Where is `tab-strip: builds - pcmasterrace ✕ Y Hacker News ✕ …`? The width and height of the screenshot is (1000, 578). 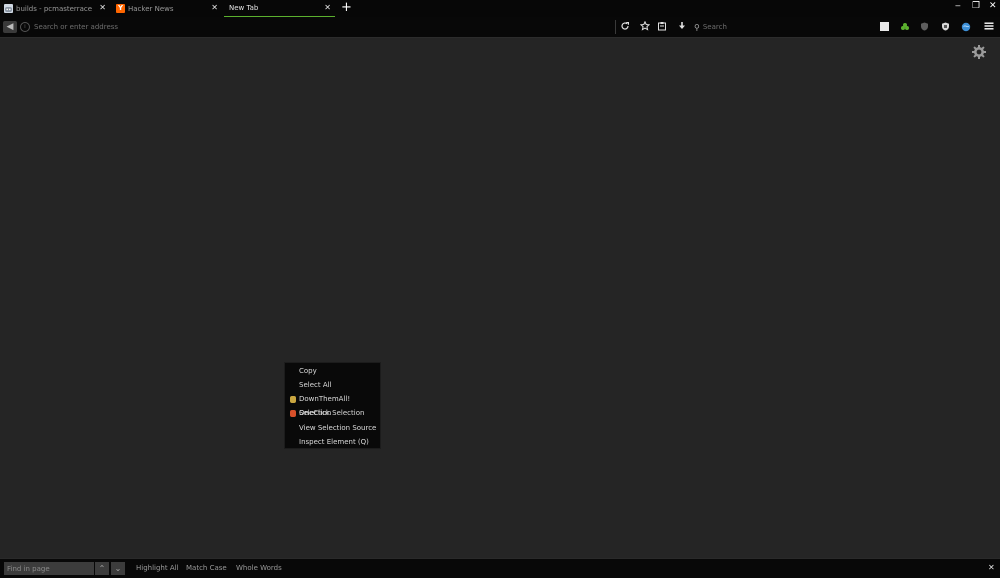
tab-strip: builds - pcmasterrace ✕ Y Hacker News ✕ … is located at coordinates (500, 8).